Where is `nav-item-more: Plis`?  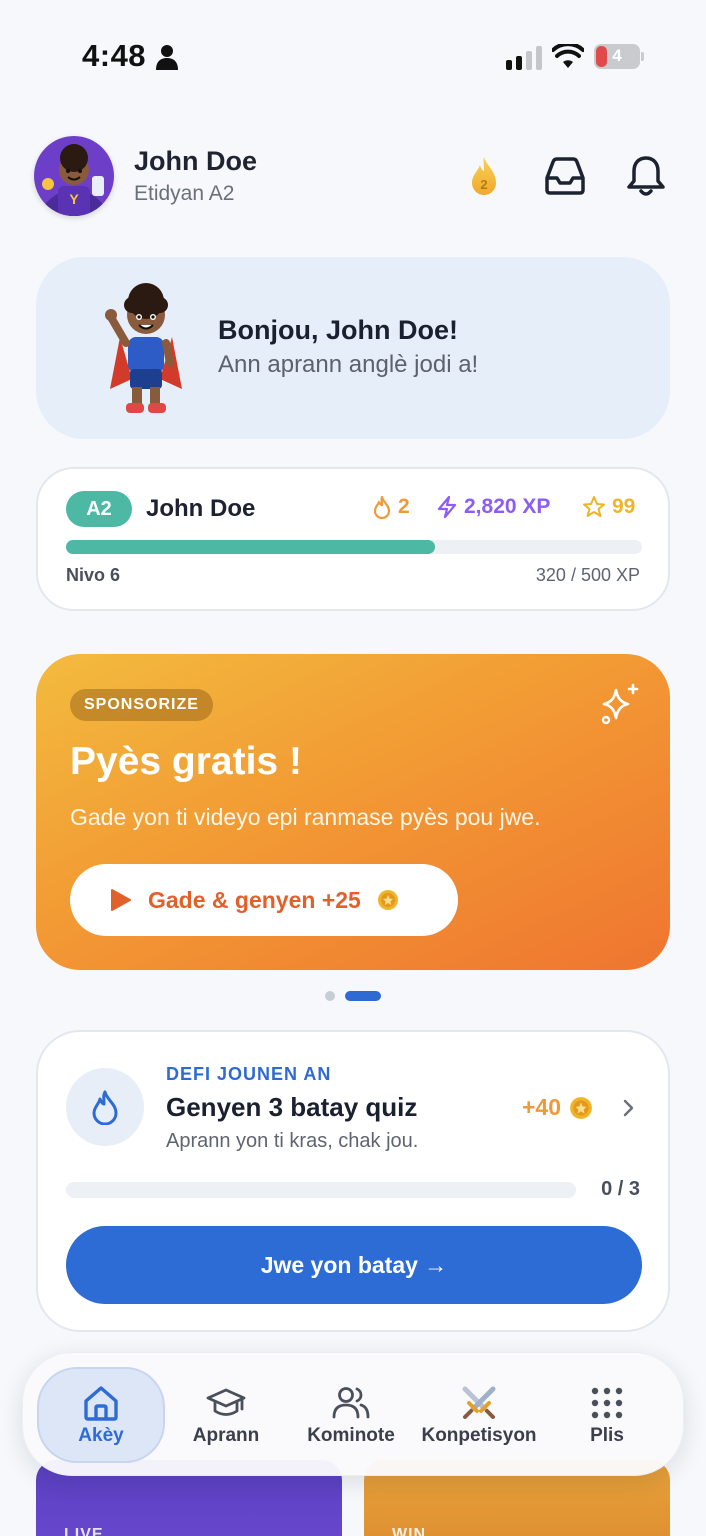
nav-item-more: Plis is located at coordinates (607, 1415).